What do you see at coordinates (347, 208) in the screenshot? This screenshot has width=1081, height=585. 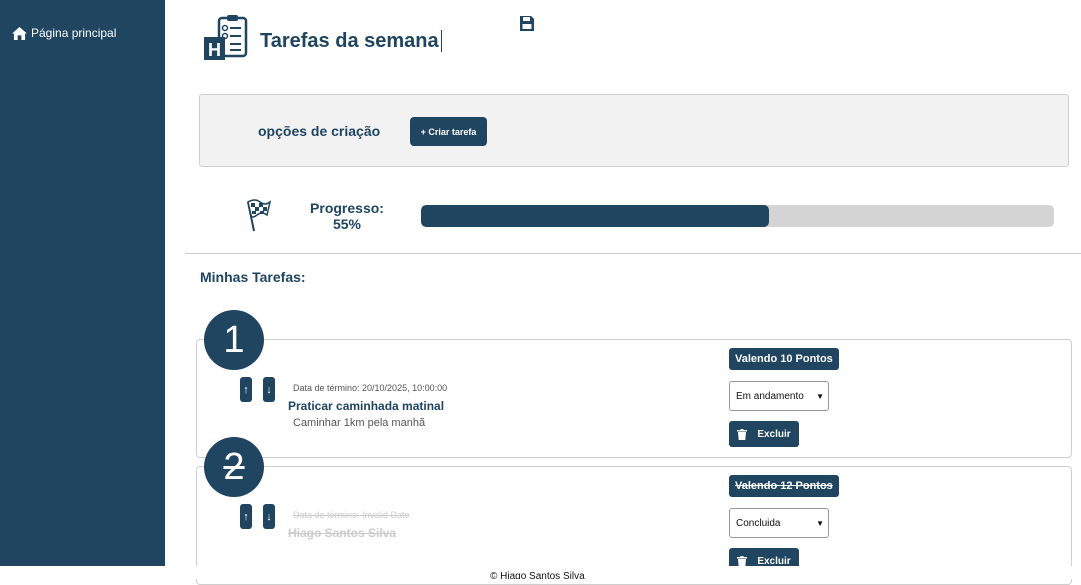 I see `progress-title: Progresso:` at bounding box center [347, 208].